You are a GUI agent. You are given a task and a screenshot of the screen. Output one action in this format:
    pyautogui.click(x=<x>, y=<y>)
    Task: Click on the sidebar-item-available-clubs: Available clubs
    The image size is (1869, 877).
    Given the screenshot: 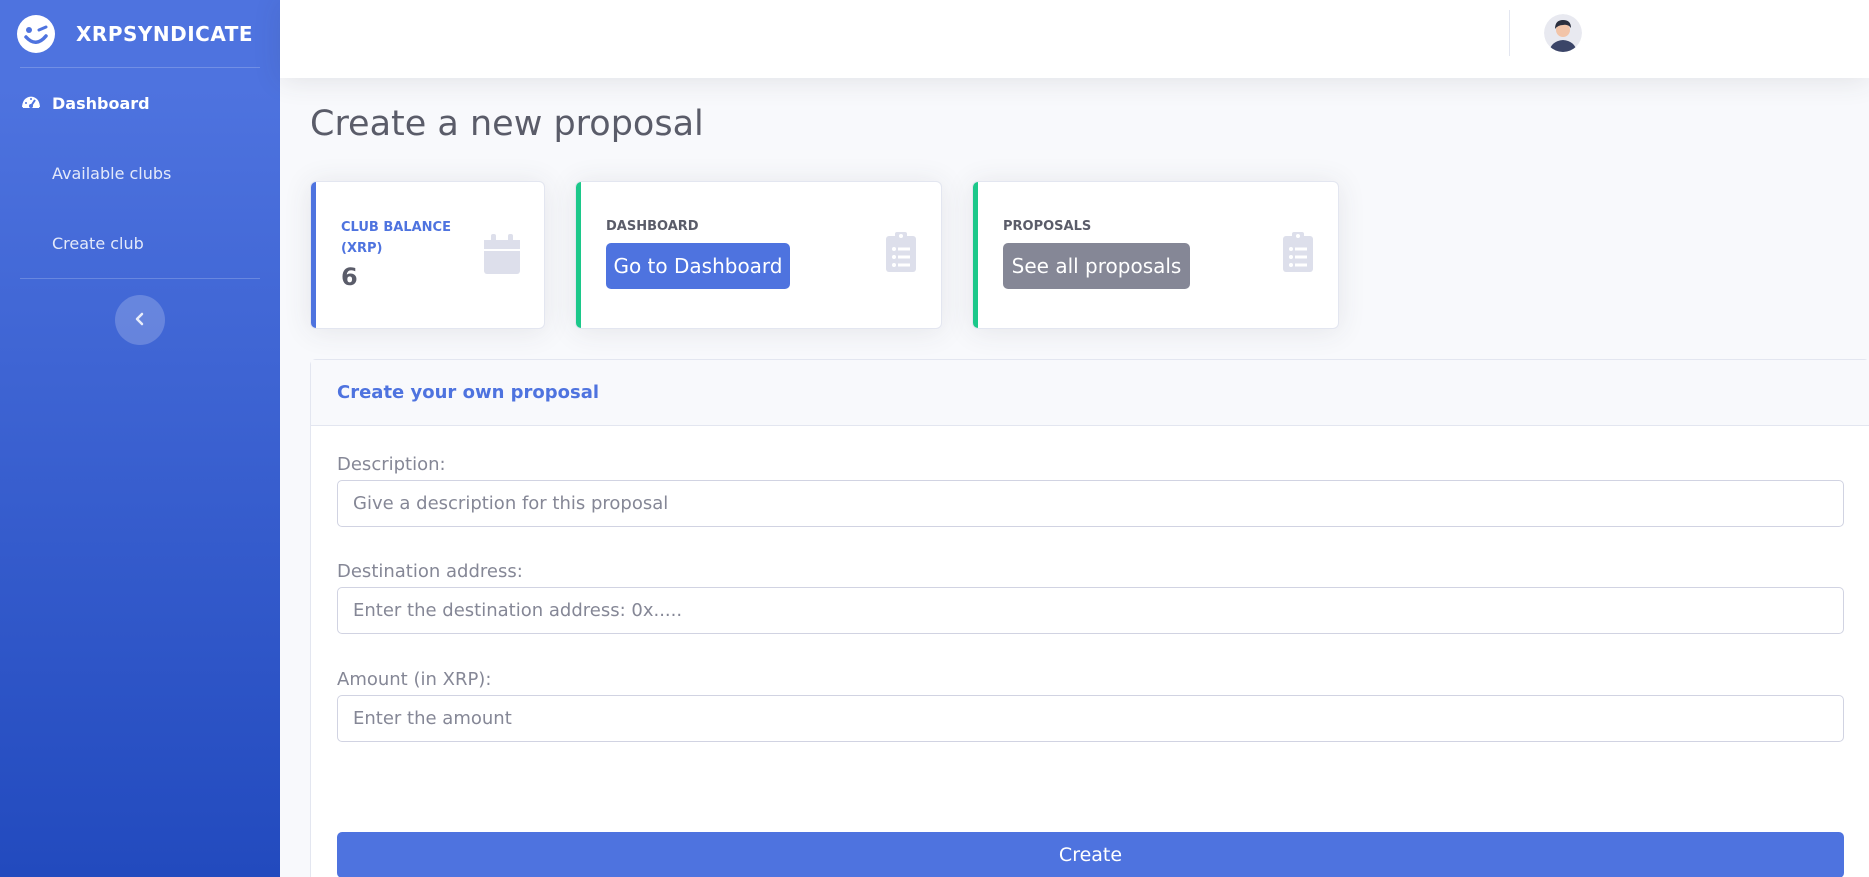 What is the action you would take?
    pyautogui.click(x=140, y=173)
    